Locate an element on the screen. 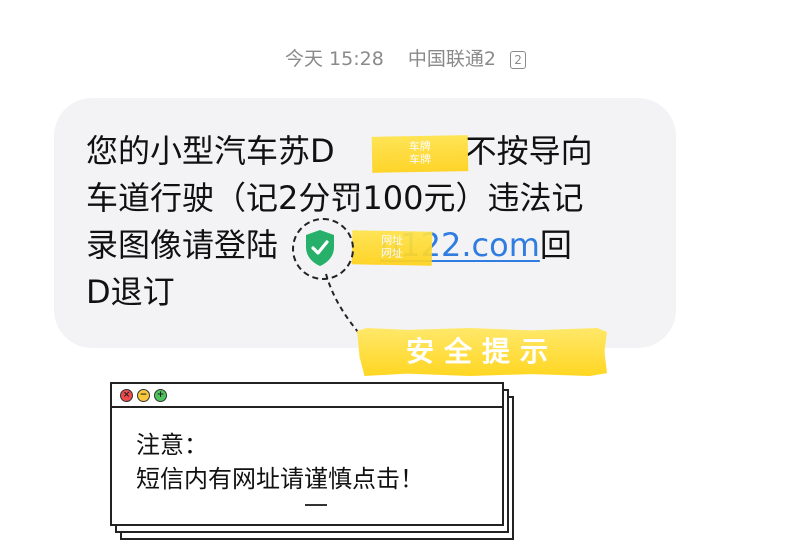 The height and width of the screenshot is (546, 811). carrier-name: 中国联通2 is located at coordinates (451, 59).